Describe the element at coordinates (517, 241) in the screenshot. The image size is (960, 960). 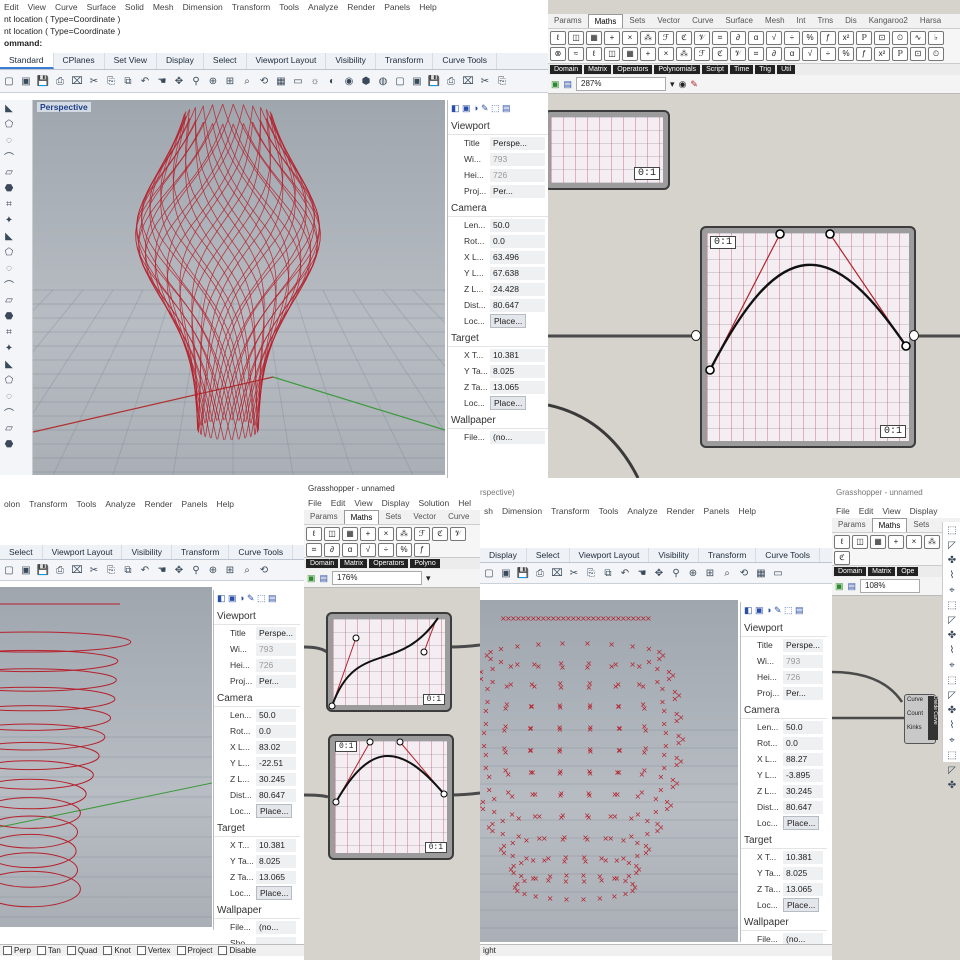
I see `property-value: 0.0` at that location.